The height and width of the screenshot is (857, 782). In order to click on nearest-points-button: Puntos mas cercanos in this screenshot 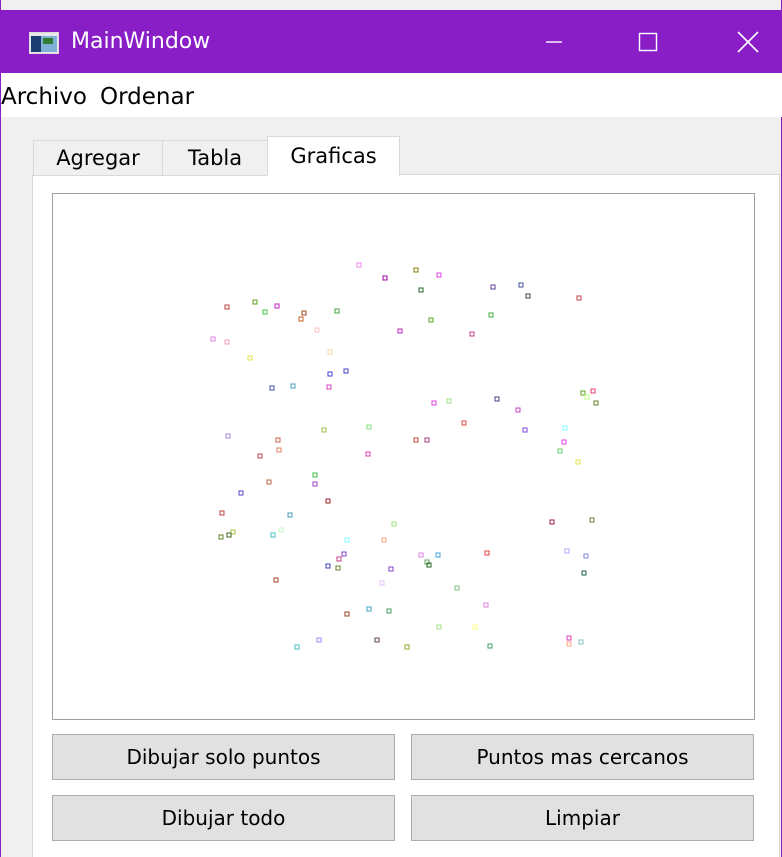, I will do `click(582, 757)`.